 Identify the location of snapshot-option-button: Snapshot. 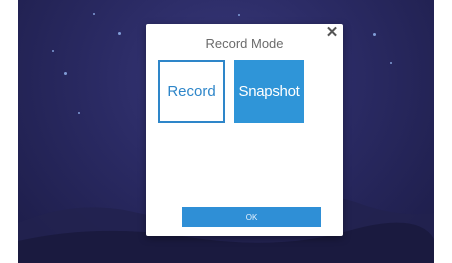
(269, 91).